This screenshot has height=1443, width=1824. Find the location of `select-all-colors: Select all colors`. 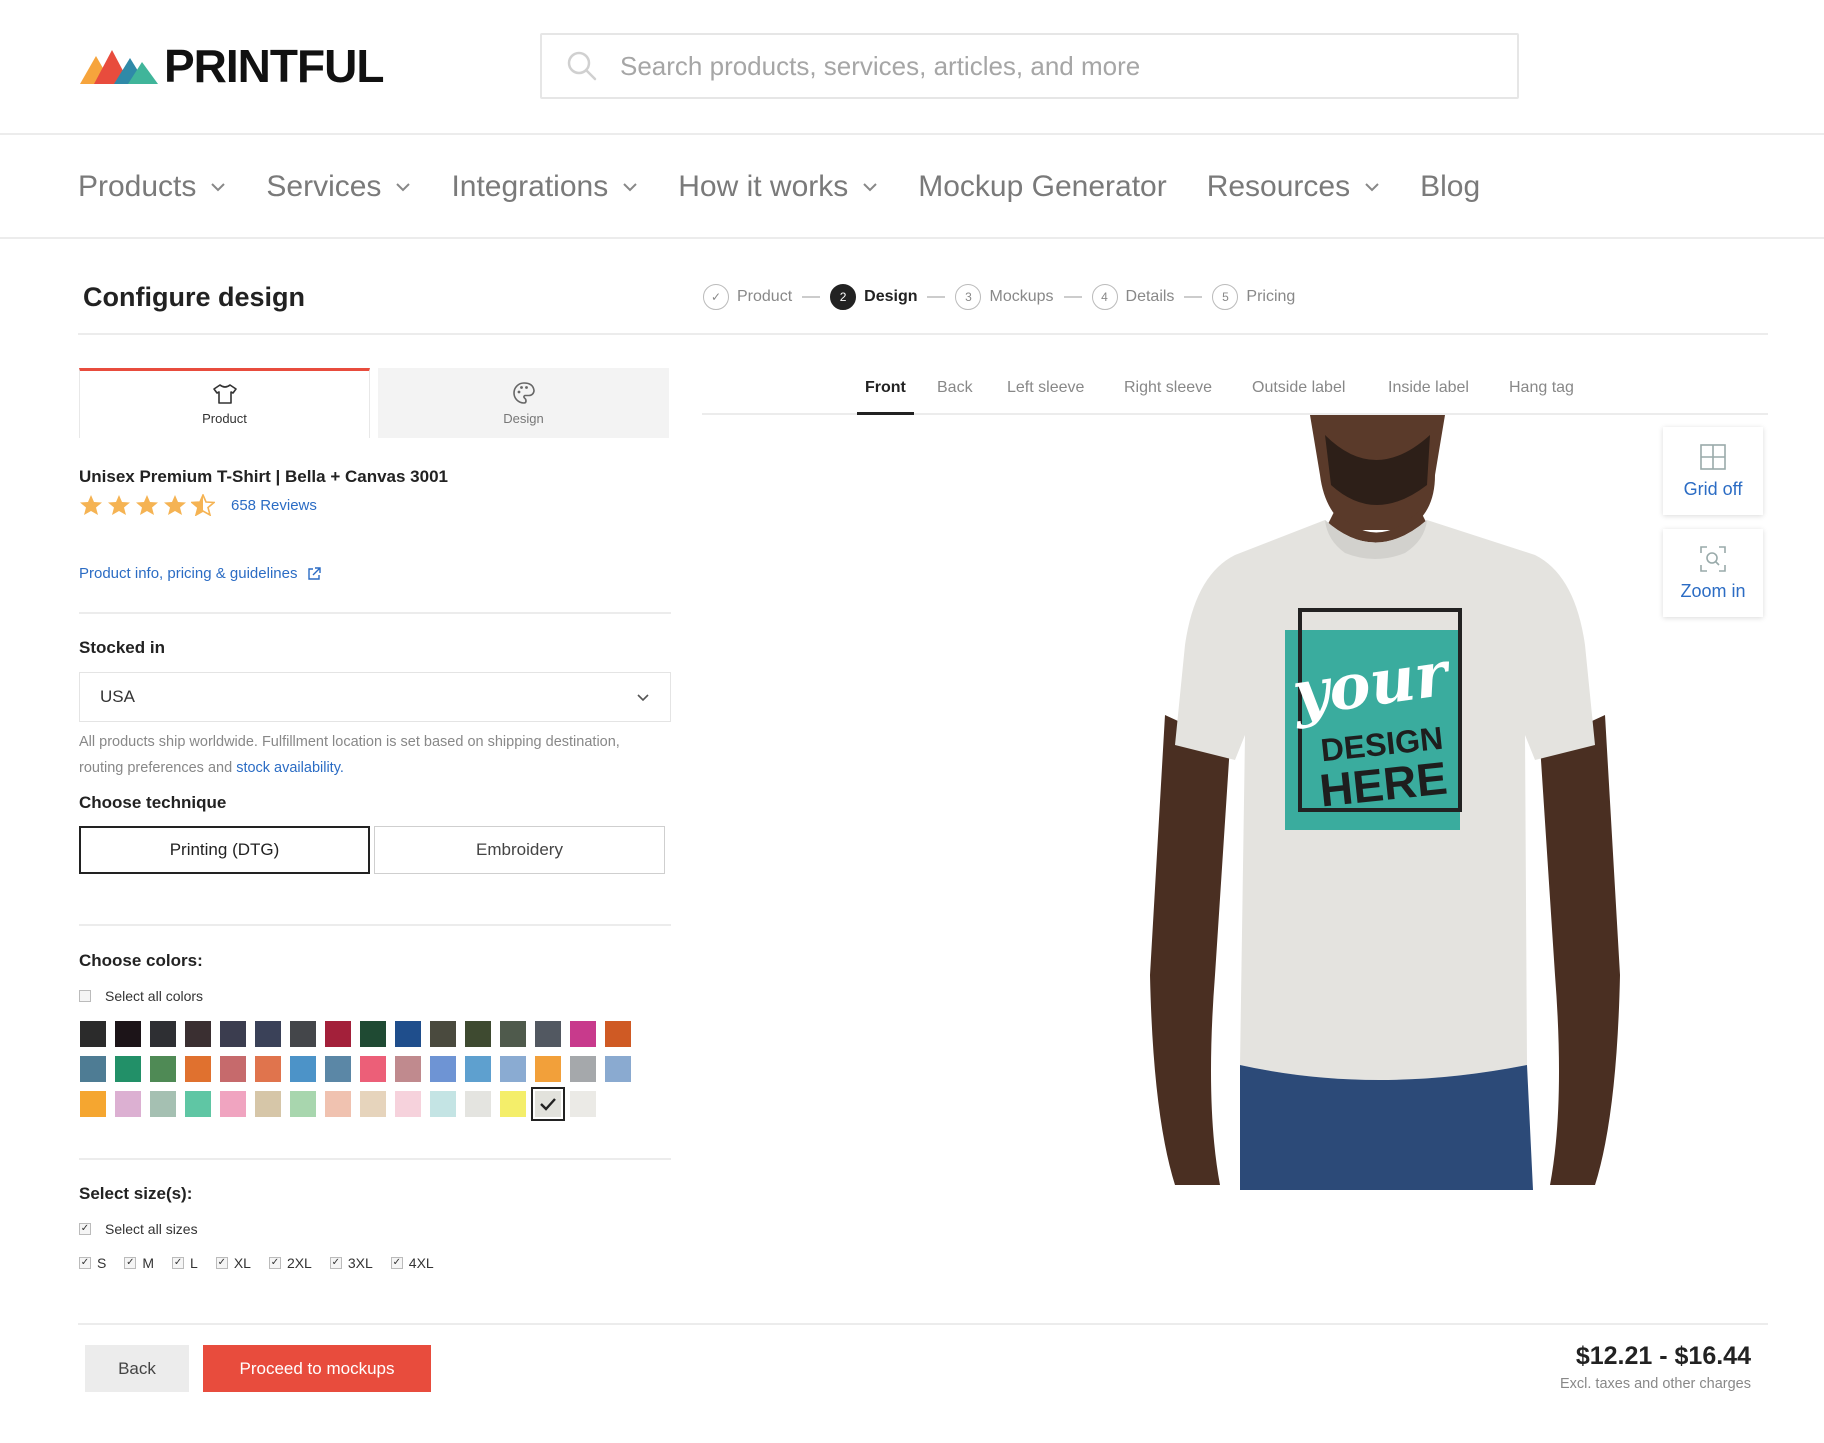

select-all-colors: Select all colors is located at coordinates (141, 996).